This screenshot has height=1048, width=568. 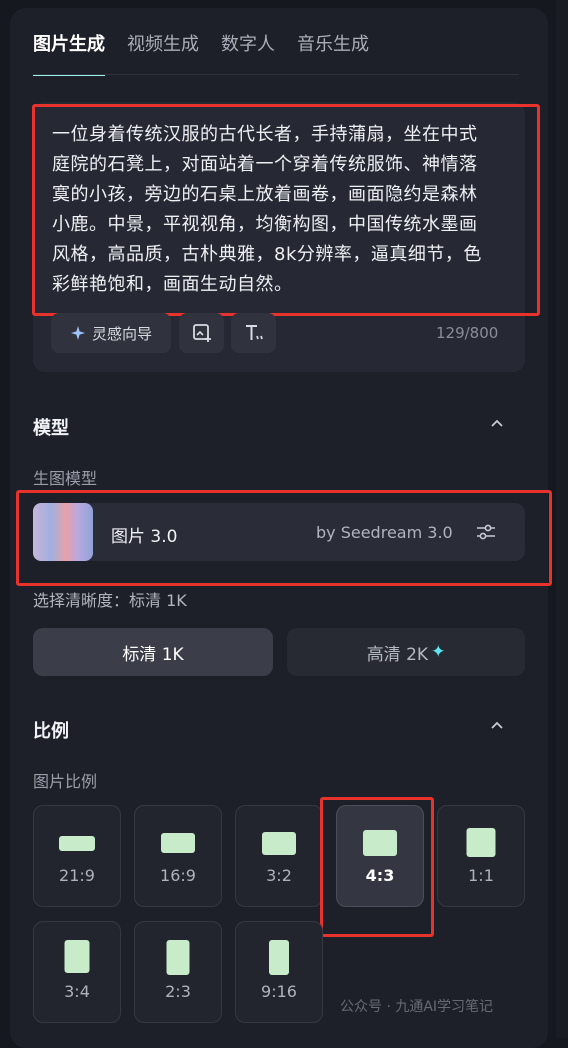 What do you see at coordinates (121, 333) in the screenshot?
I see `inspiration-guide-label: 灵感向导` at bounding box center [121, 333].